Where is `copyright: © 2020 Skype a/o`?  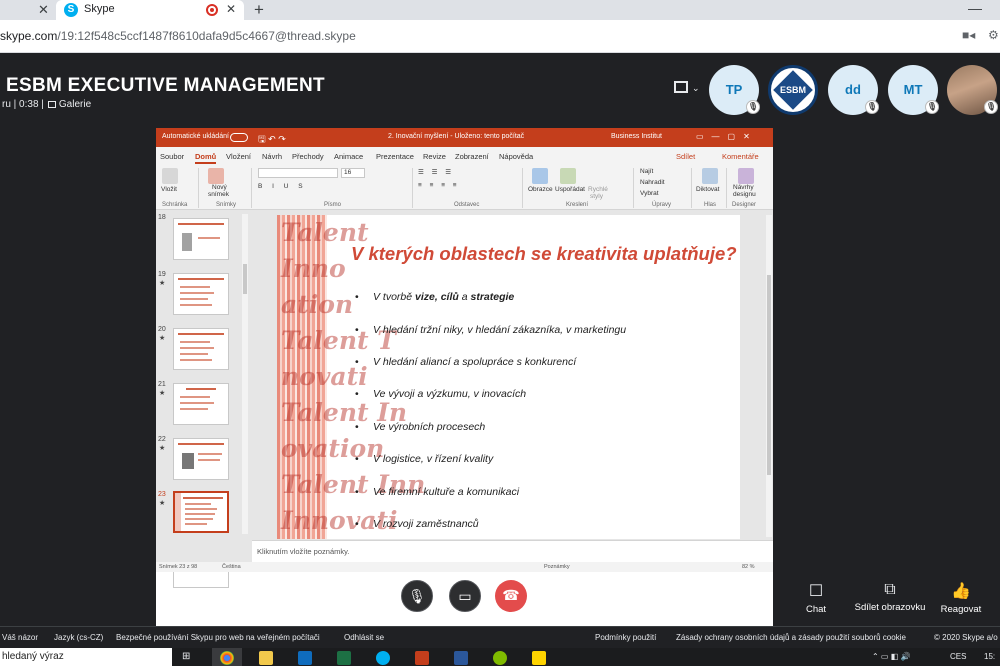
copyright: © 2020 Skype a/o is located at coordinates (966, 637).